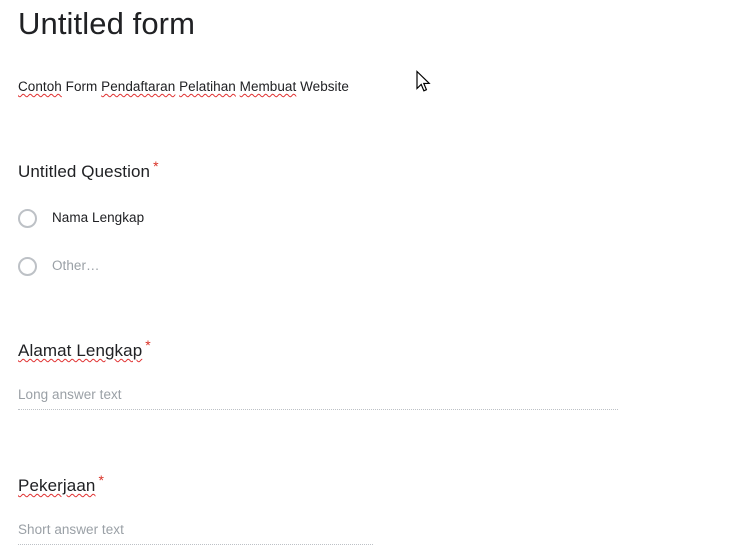 This screenshot has width=747, height=558. What do you see at coordinates (101, 480) in the screenshot?
I see `question-3-required-asterisk: *` at bounding box center [101, 480].